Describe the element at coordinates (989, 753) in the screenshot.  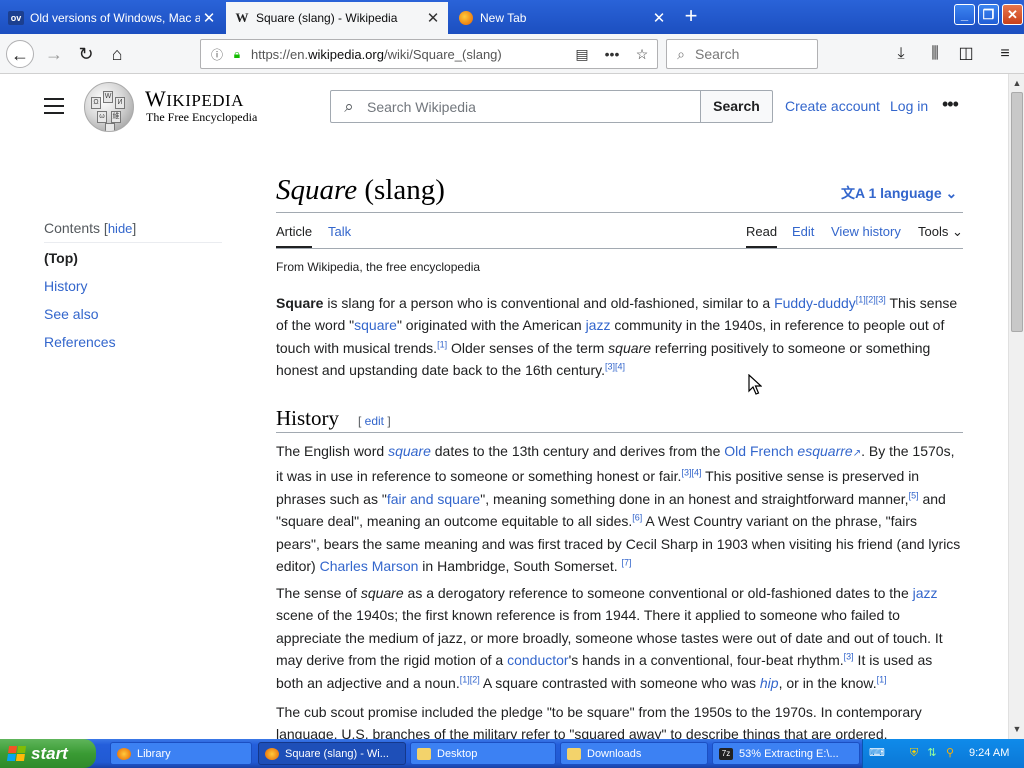
I see `clock: 9:24 AM` at that location.